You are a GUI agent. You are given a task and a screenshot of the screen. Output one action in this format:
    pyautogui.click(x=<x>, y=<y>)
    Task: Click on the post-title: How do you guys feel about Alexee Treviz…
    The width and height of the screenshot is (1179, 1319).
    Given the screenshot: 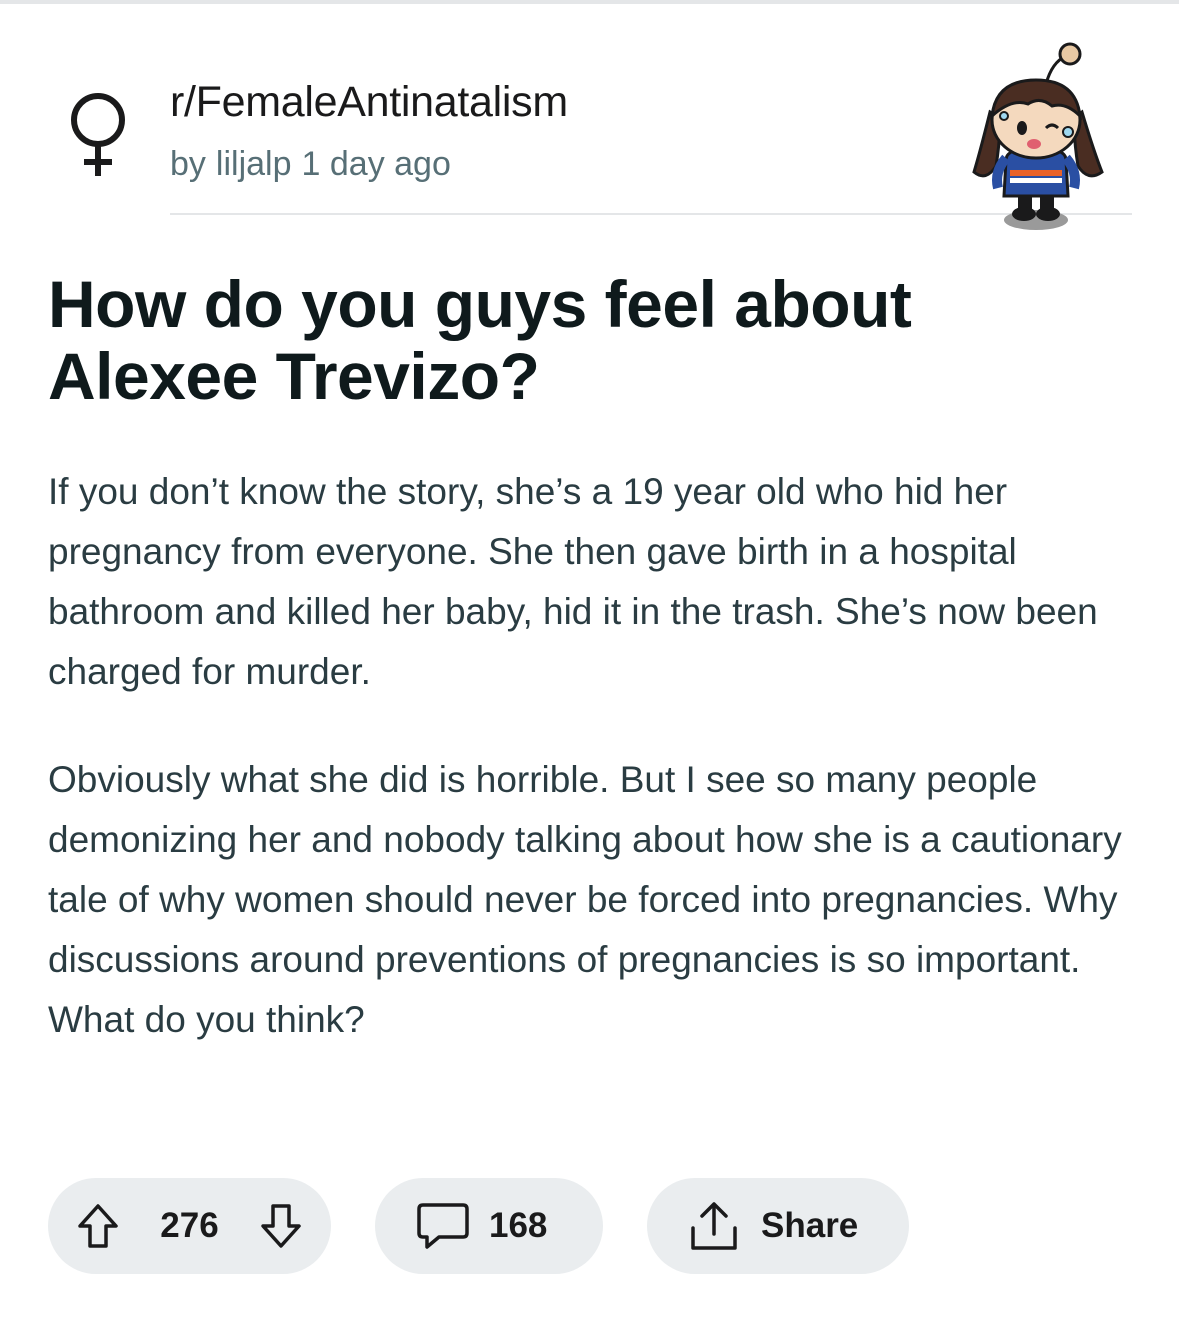 What is the action you would take?
    pyautogui.click(x=480, y=340)
    